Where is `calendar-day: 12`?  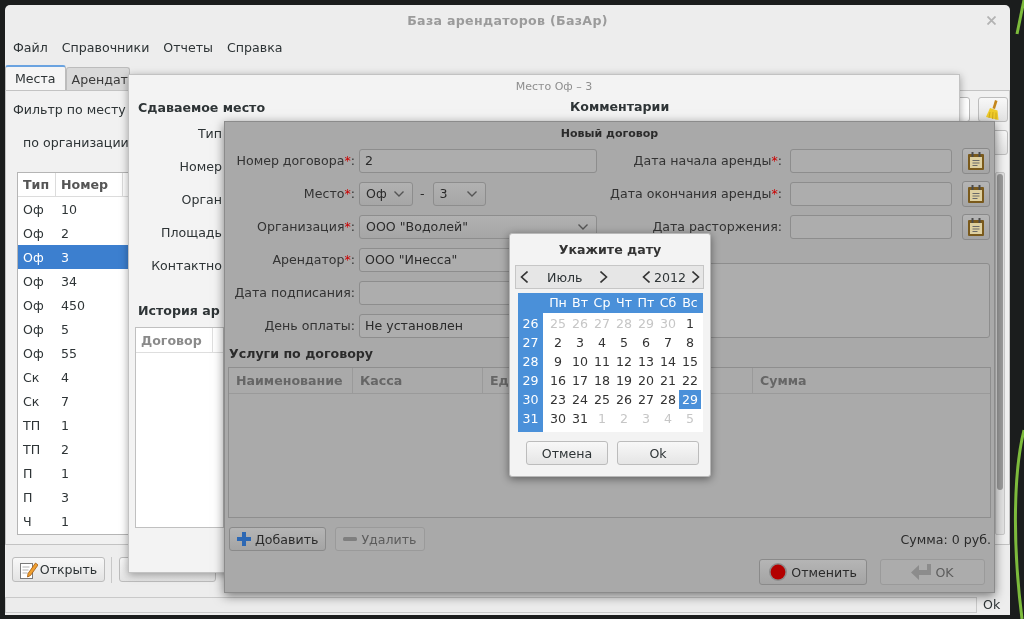
calendar-day: 12 is located at coordinates (624, 361).